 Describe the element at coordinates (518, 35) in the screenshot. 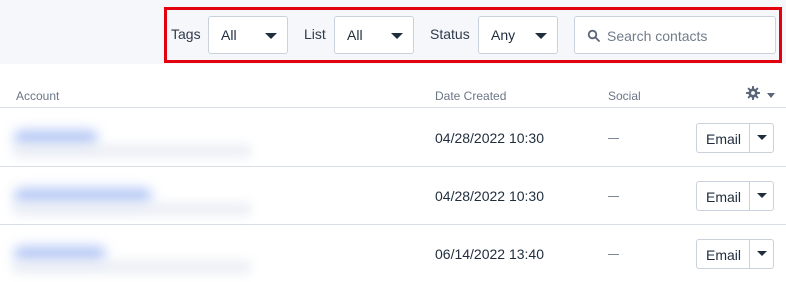

I see `status-filter-select: Any` at that location.